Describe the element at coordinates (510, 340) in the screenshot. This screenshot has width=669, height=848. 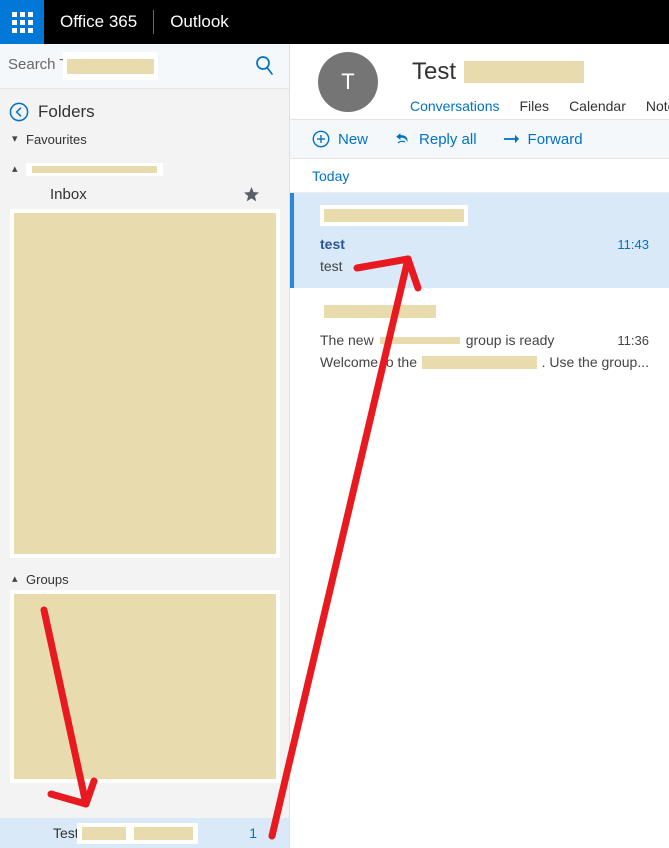
I see `message-subject-suffix: group is ready` at that location.